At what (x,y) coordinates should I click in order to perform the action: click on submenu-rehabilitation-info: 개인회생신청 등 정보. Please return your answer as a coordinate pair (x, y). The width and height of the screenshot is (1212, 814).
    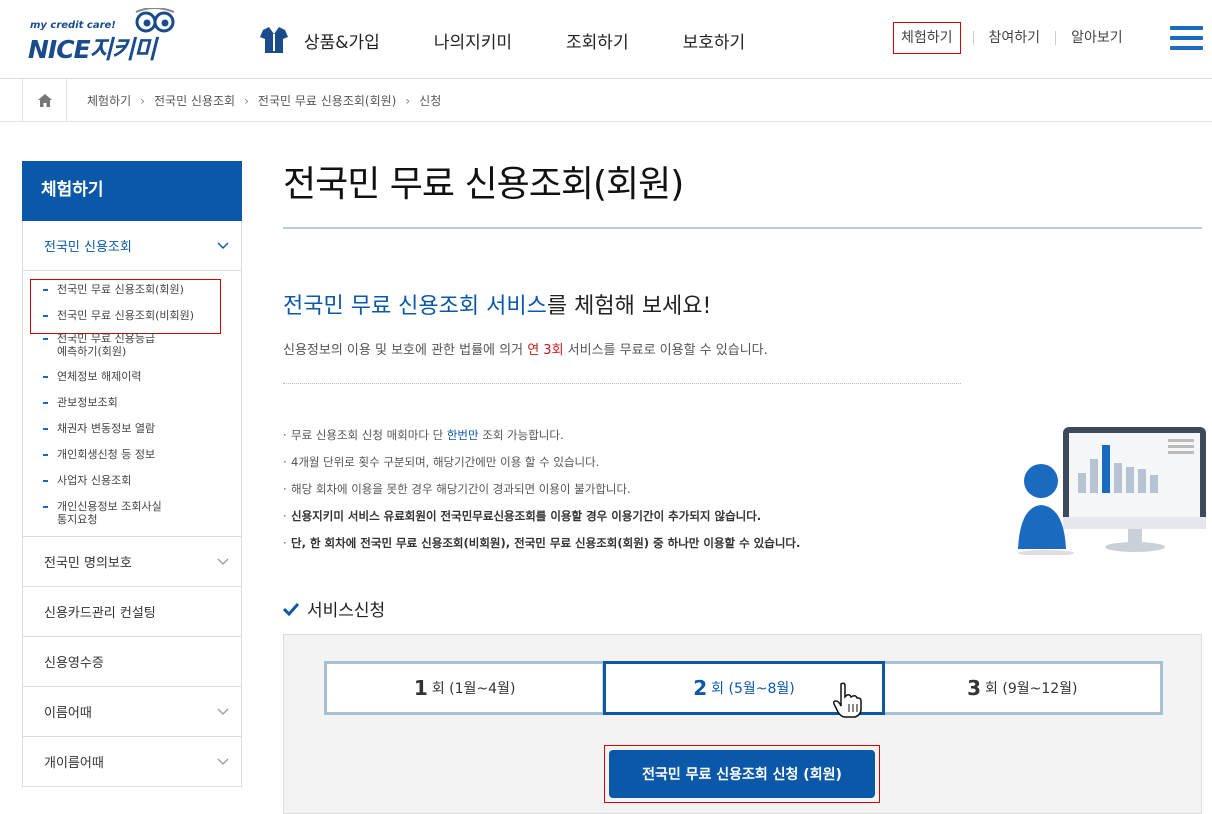
    Looking at the image, I should click on (132, 454).